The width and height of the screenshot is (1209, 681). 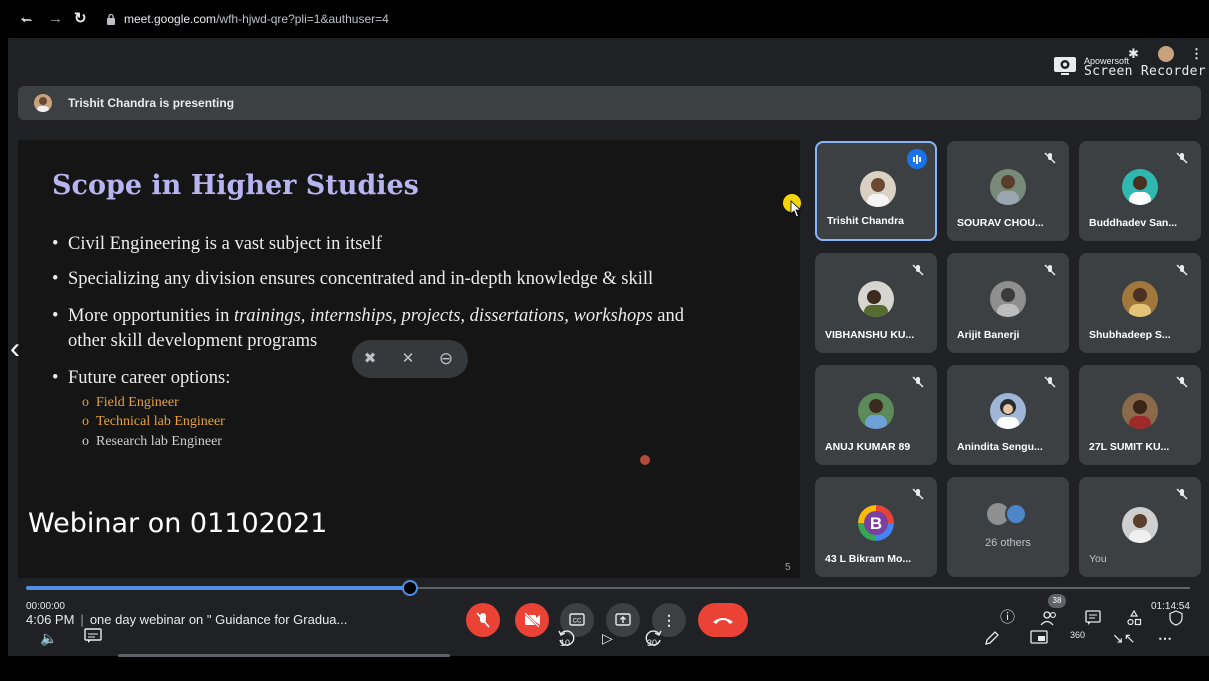 I want to click on participant-tile: Arijit Banerji, so click(x=1008, y=303).